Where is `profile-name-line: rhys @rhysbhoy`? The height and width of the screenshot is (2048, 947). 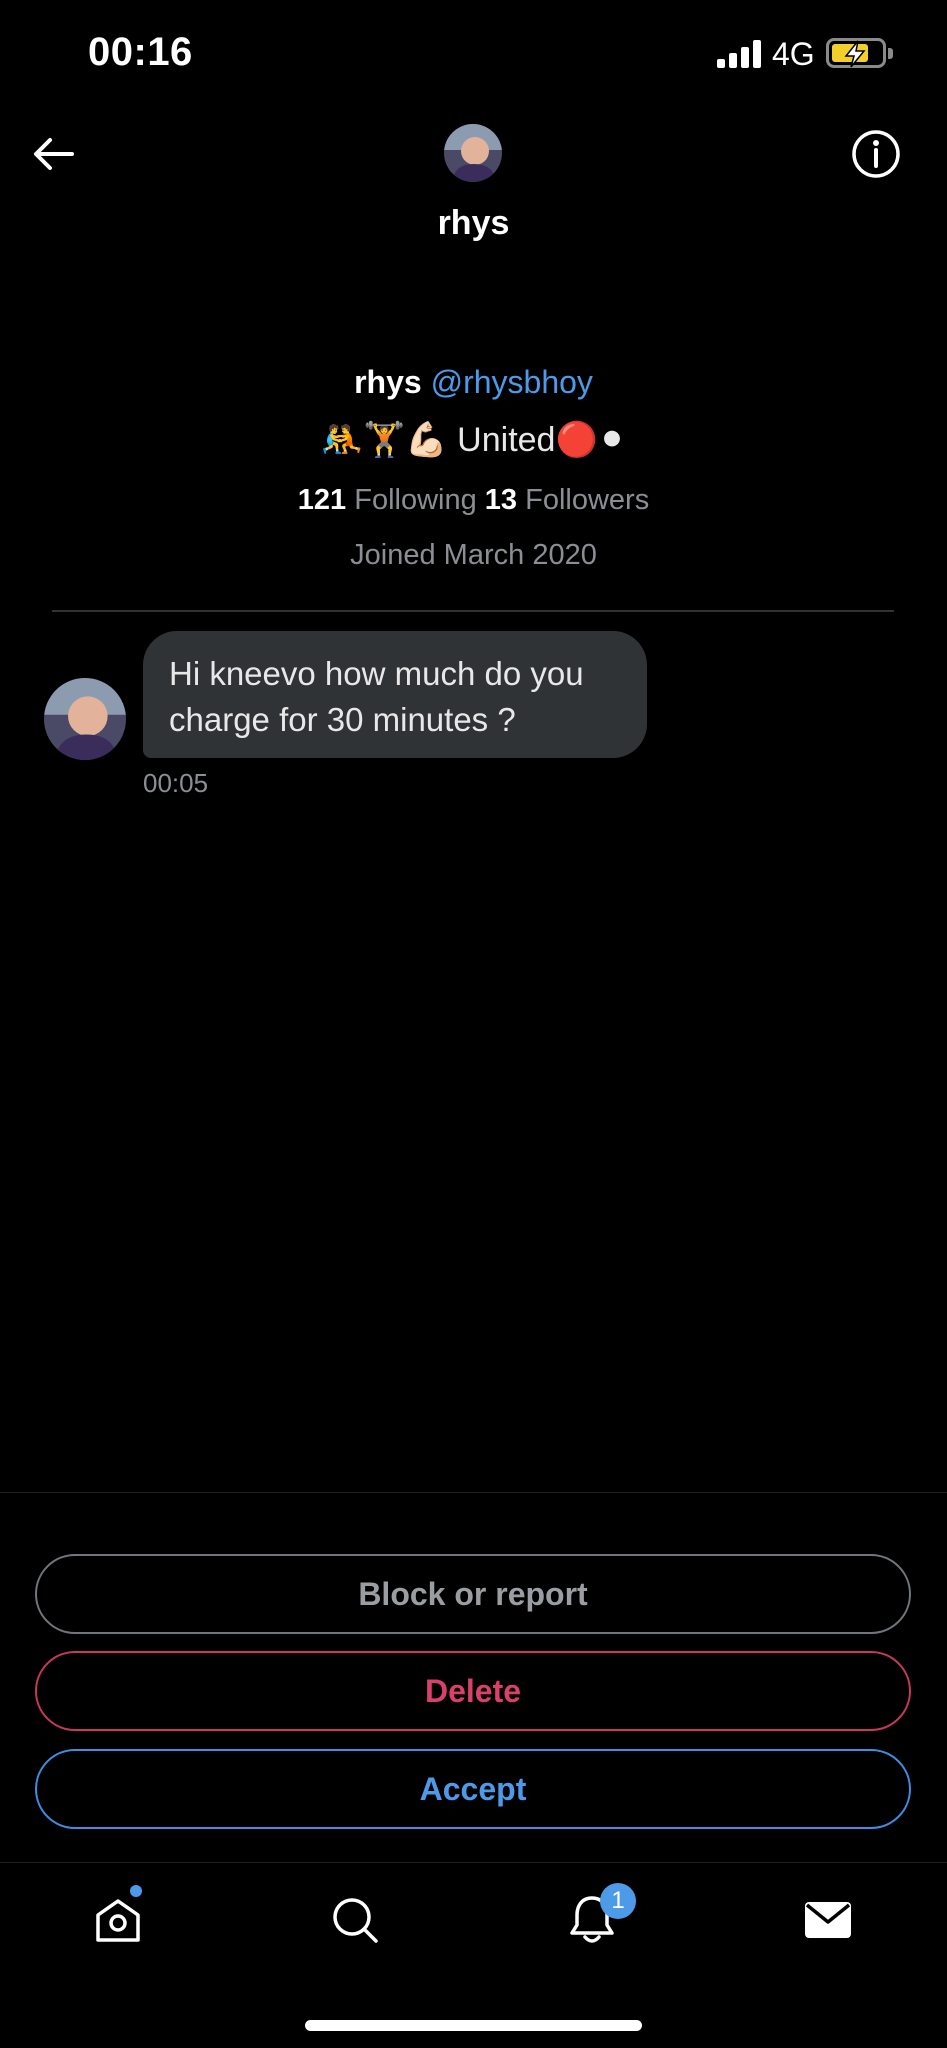
profile-name-line: rhys @rhysbhoy is located at coordinates (473, 382).